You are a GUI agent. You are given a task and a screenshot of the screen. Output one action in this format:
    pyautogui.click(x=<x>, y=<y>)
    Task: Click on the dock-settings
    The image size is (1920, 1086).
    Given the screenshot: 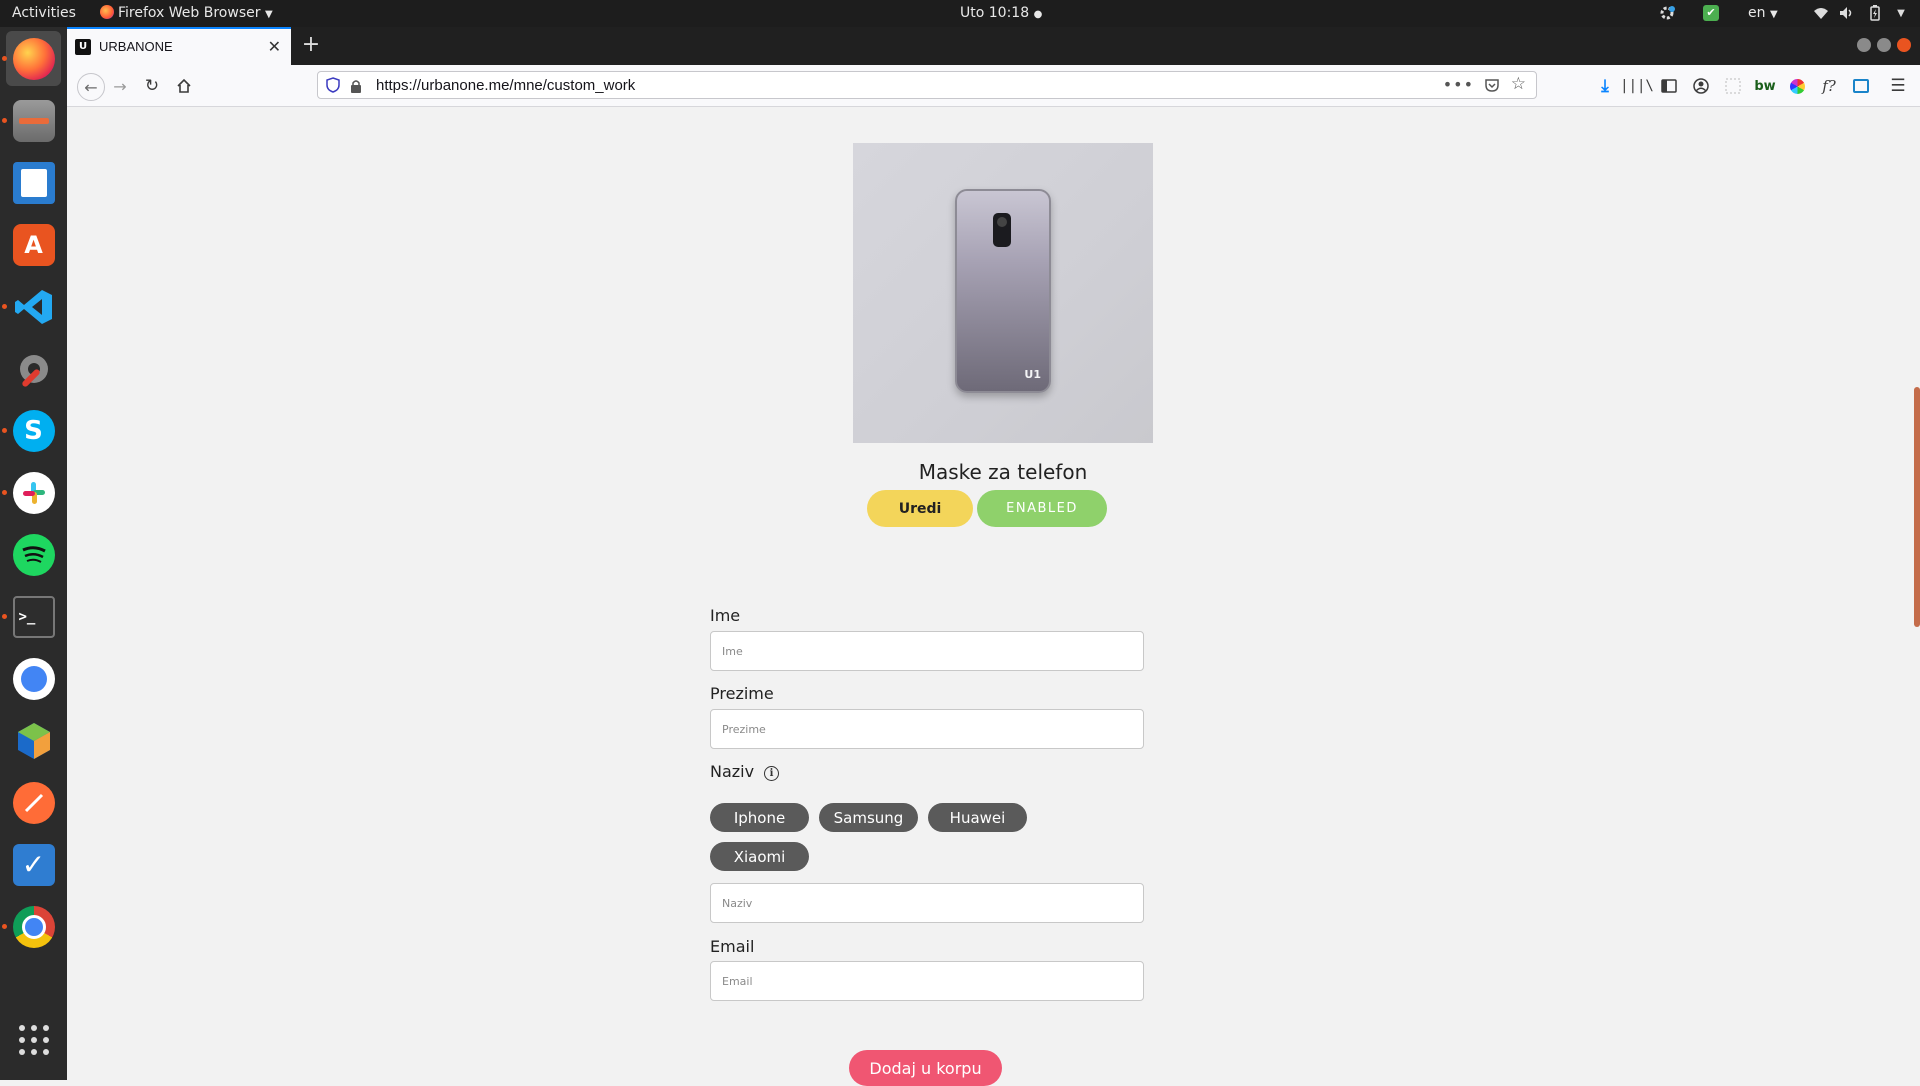 What is the action you would take?
    pyautogui.click(x=33, y=368)
    